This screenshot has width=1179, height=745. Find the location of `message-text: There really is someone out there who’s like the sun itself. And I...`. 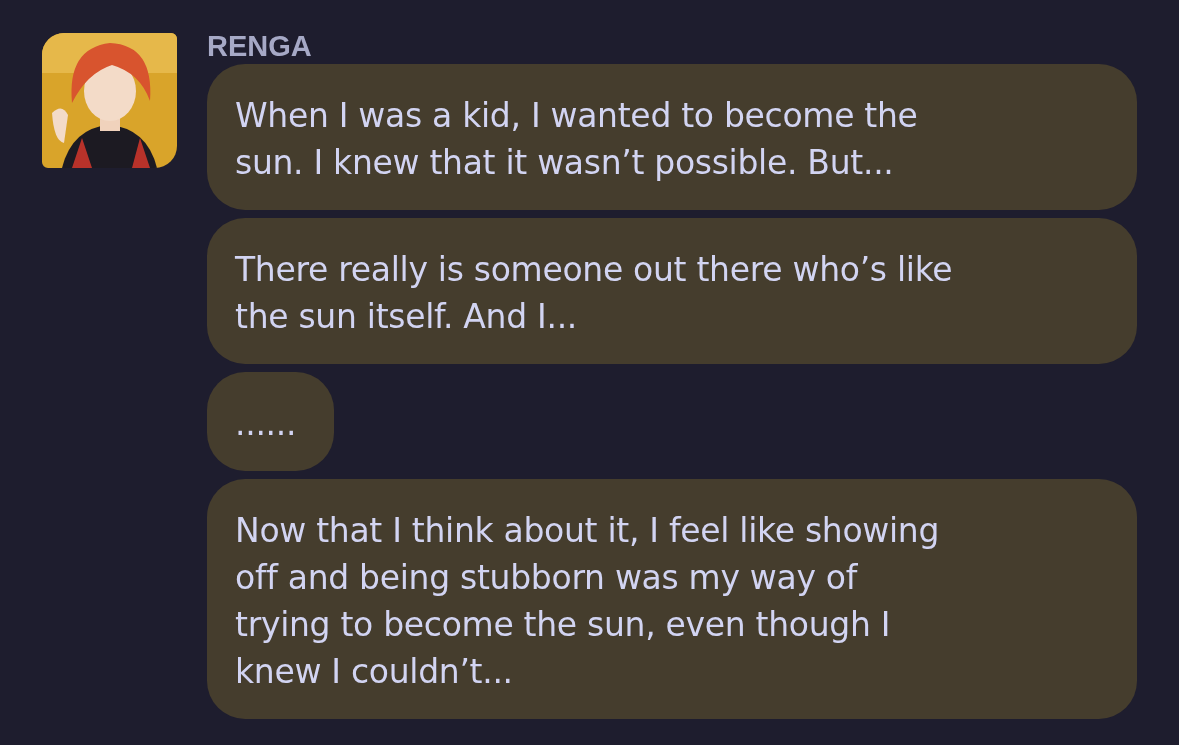

message-text: There really is someone out there who’s like the sun itself. And I... is located at coordinates (594, 293).